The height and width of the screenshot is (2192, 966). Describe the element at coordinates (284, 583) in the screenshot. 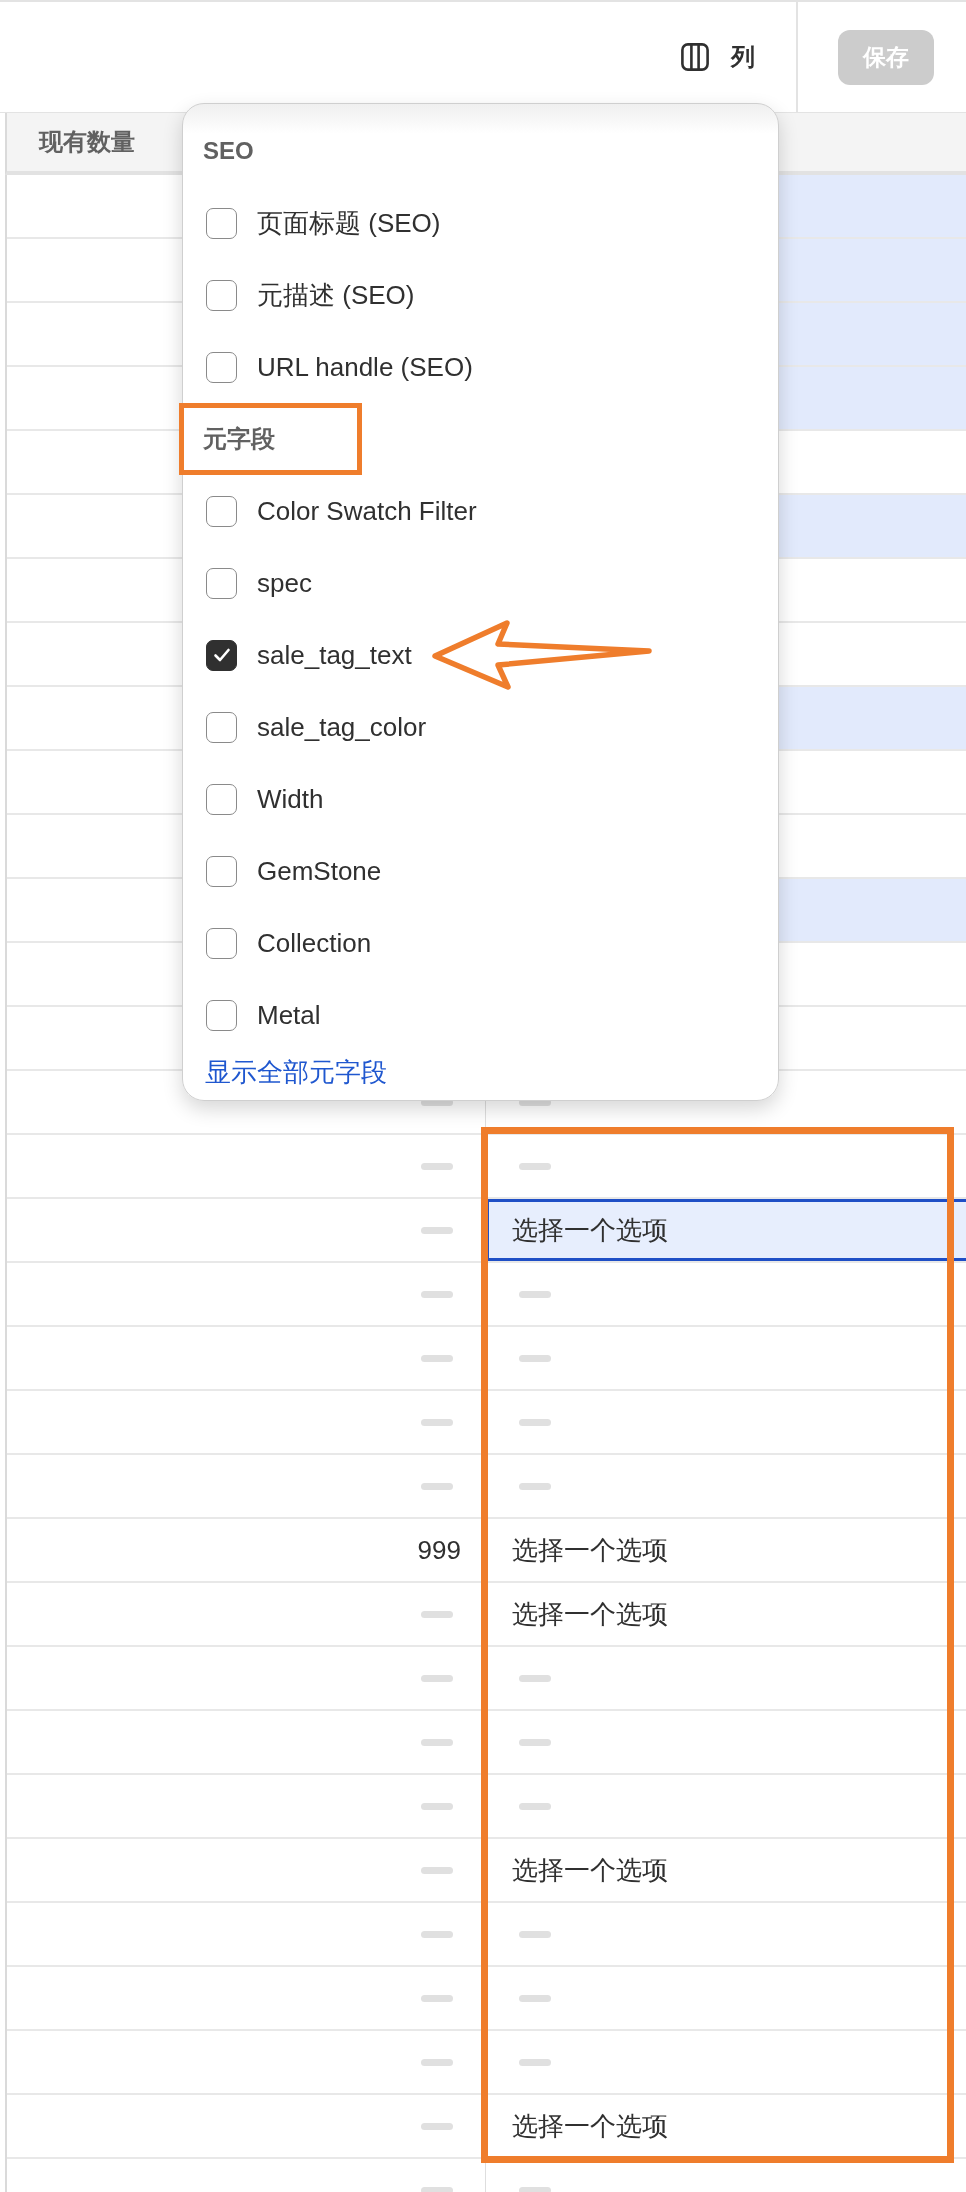

I see `checkbox-label: spec` at that location.